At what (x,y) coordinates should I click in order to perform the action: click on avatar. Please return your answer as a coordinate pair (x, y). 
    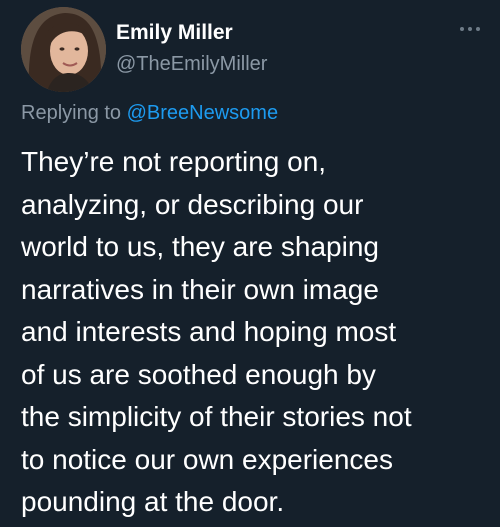
    Looking at the image, I should click on (63, 49).